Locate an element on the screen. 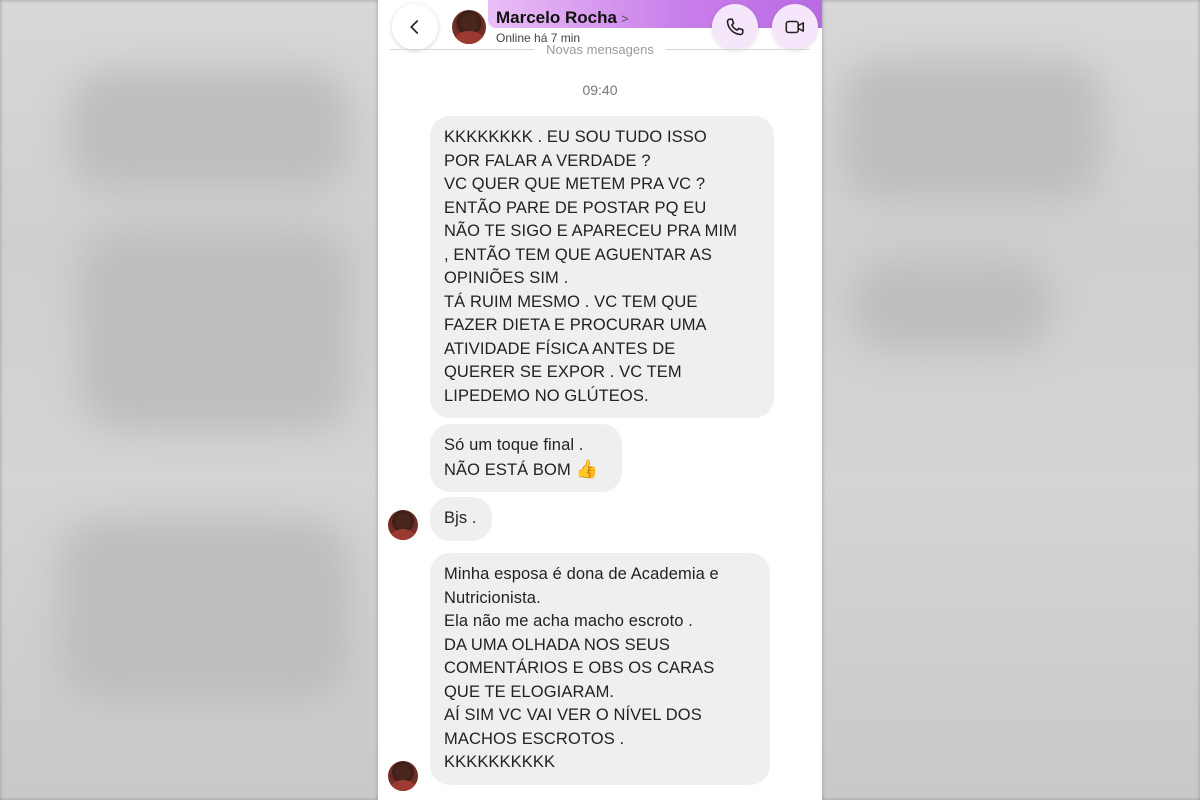  new-messages-label: Novas mensagens is located at coordinates (600, 49).